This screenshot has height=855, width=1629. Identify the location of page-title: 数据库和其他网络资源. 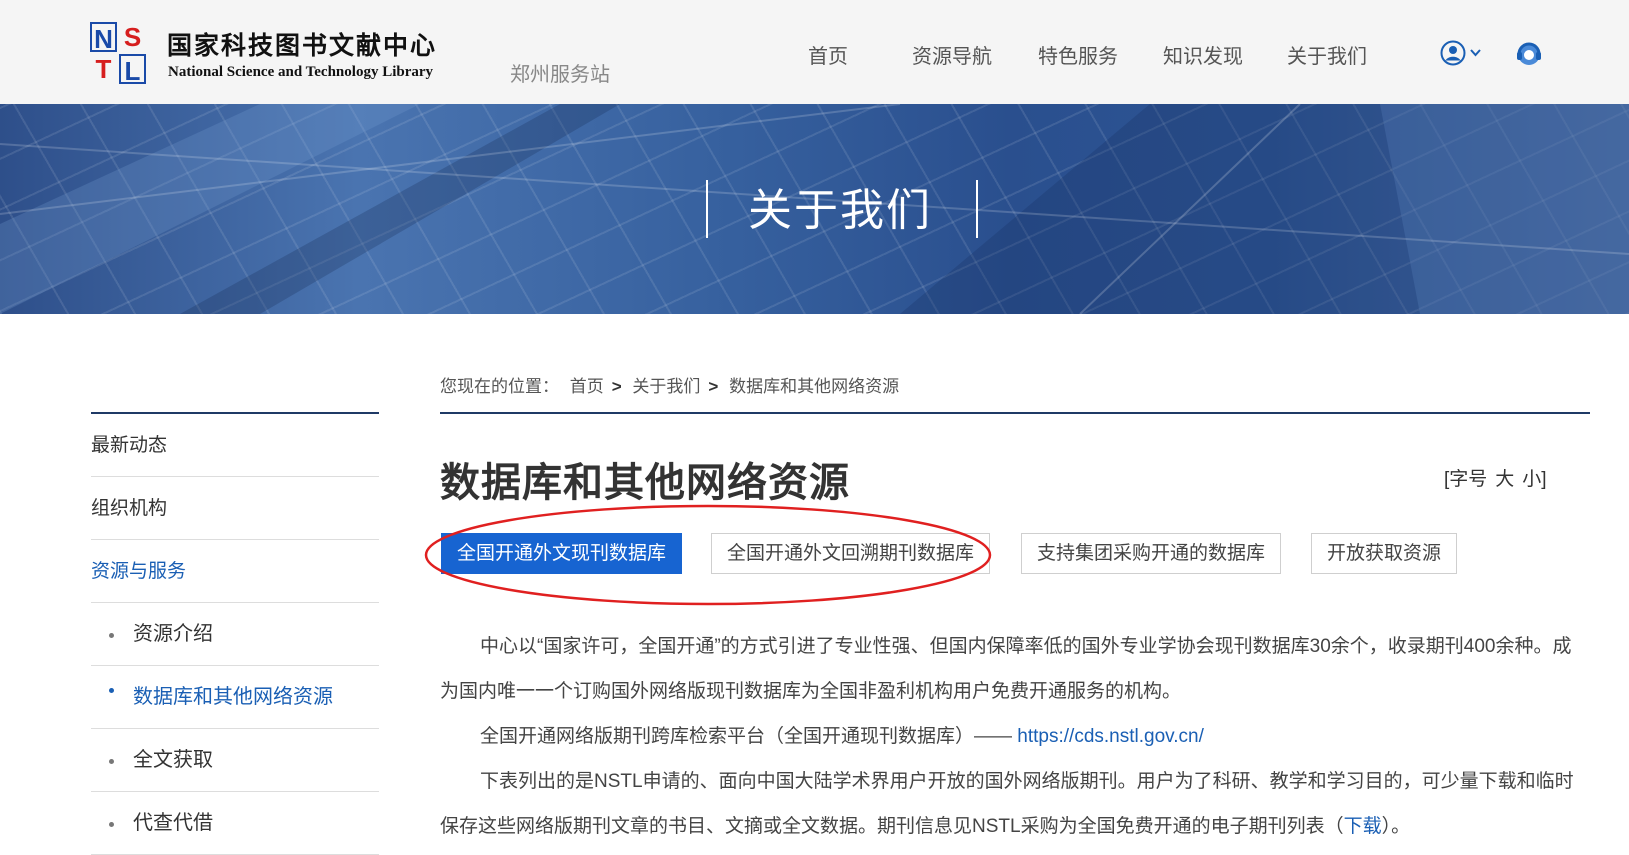
(645, 483).